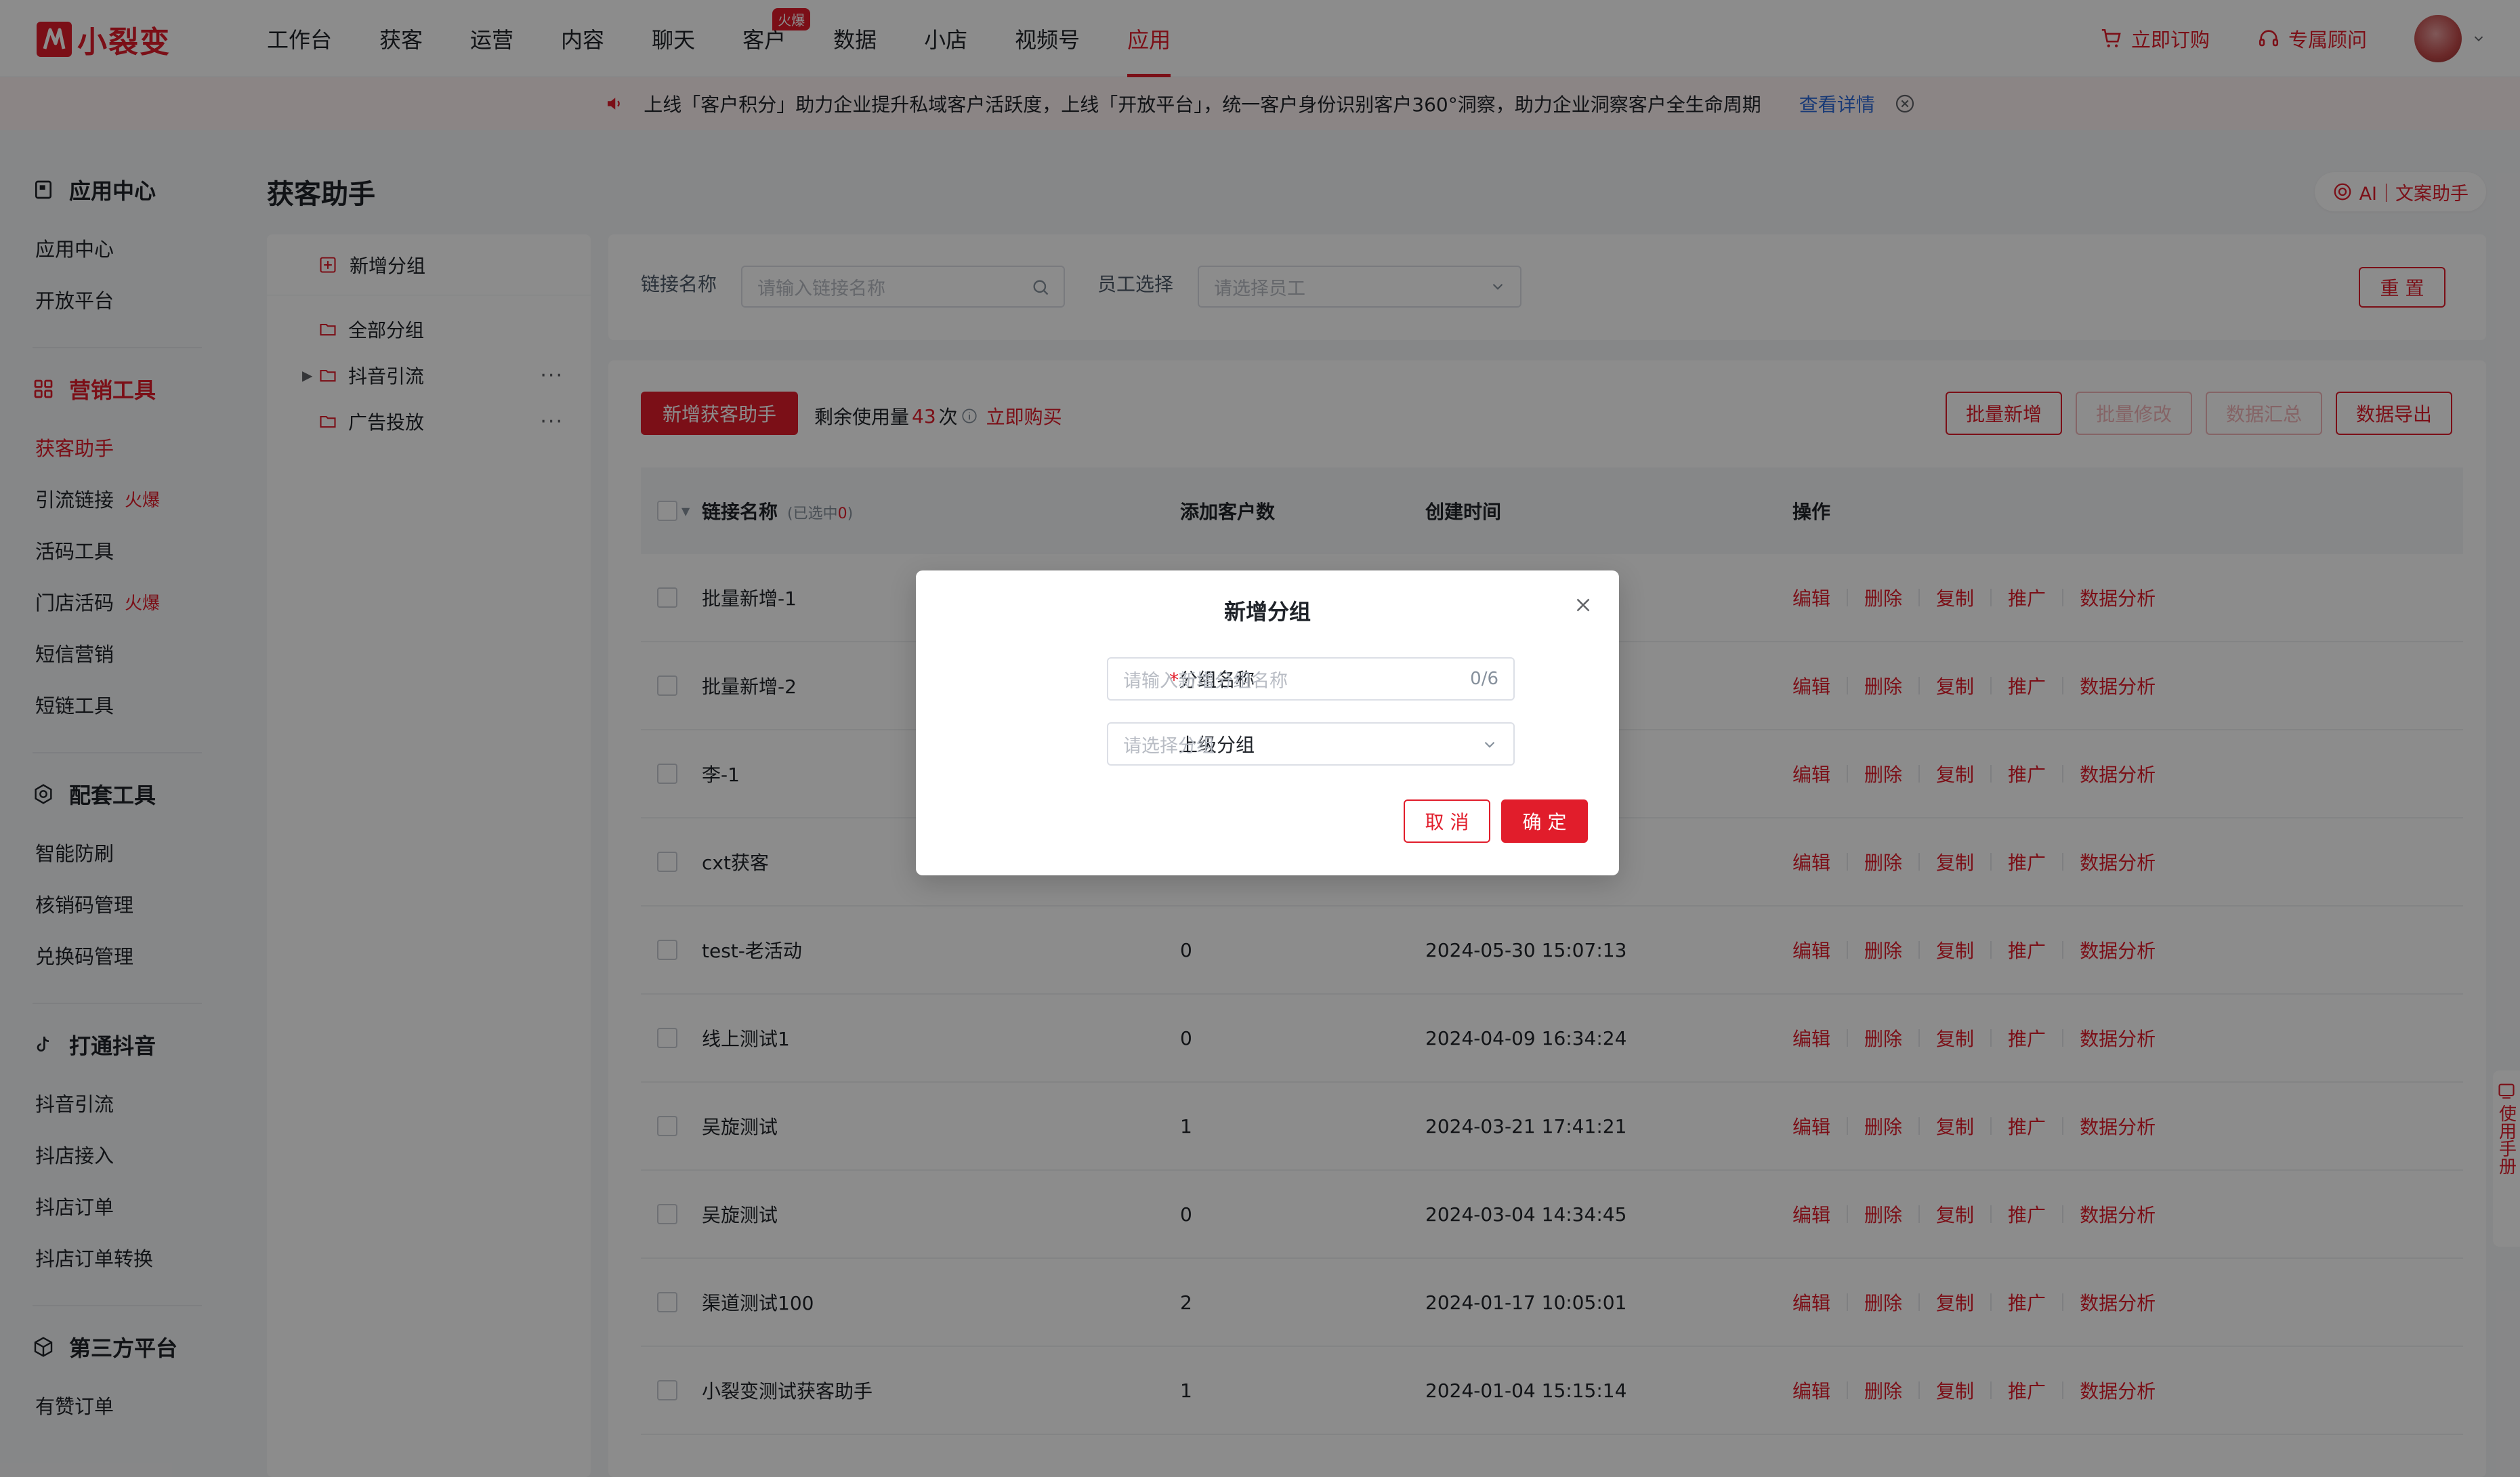  Describe the element at coordinates (1311, 744) in the screenshot. I see `parent-group-select: 请选择分组` at that location.